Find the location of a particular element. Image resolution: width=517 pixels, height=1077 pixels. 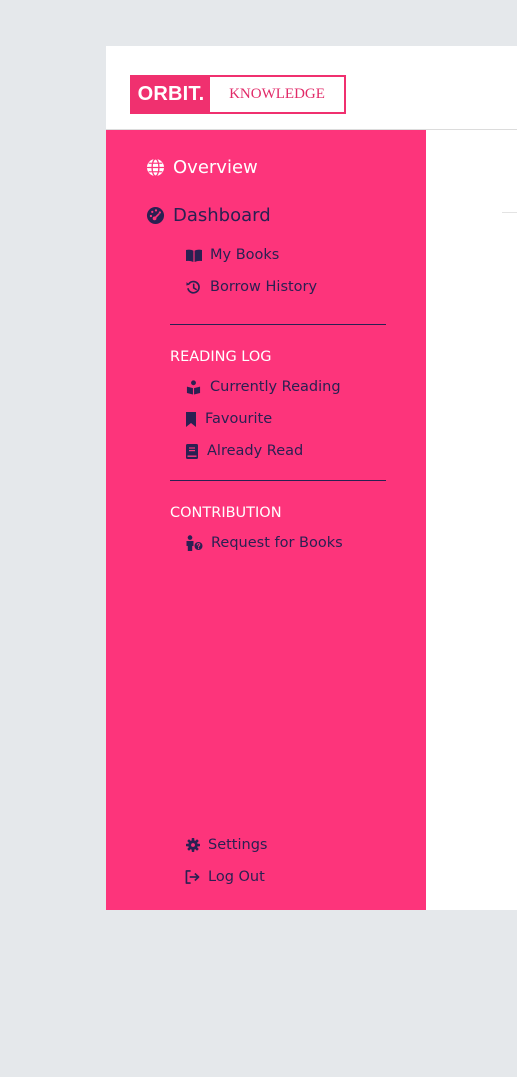

nav-already-read: Already Read is located at coordinates (244, 451).